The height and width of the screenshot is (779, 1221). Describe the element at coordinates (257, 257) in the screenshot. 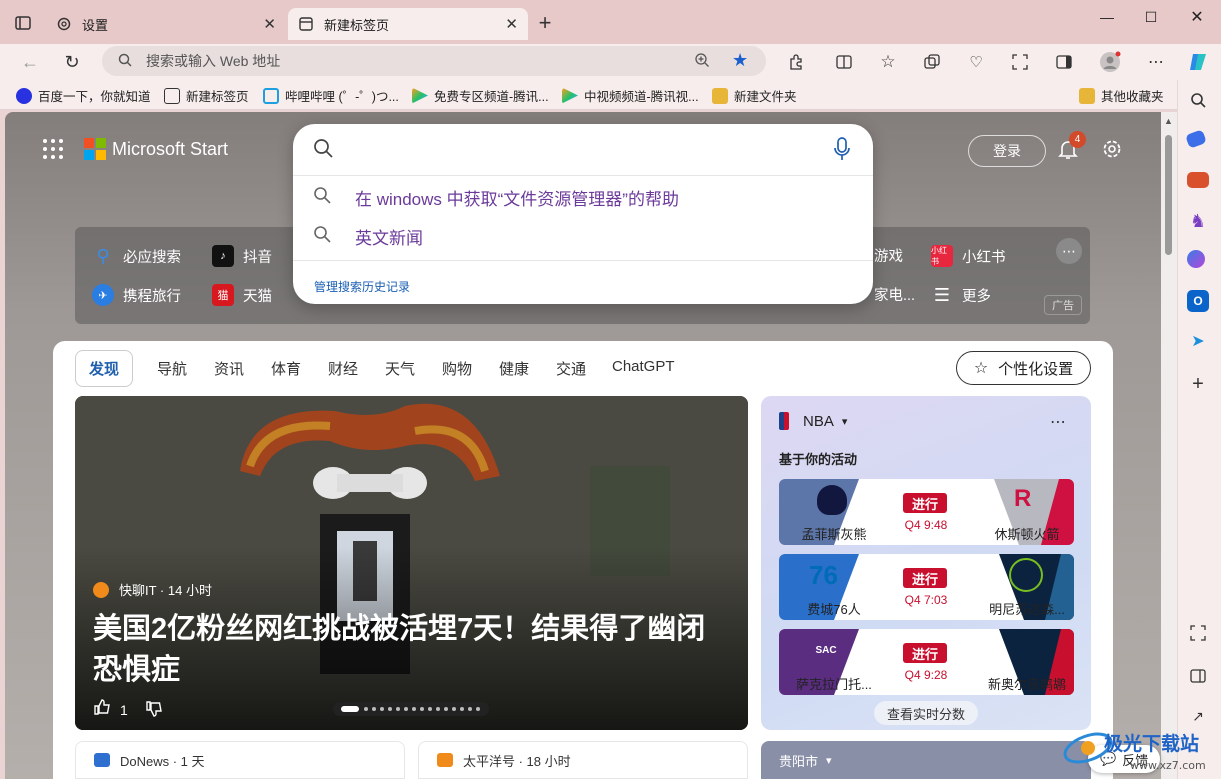

I see `quicklink-label: 抖音` at that location.